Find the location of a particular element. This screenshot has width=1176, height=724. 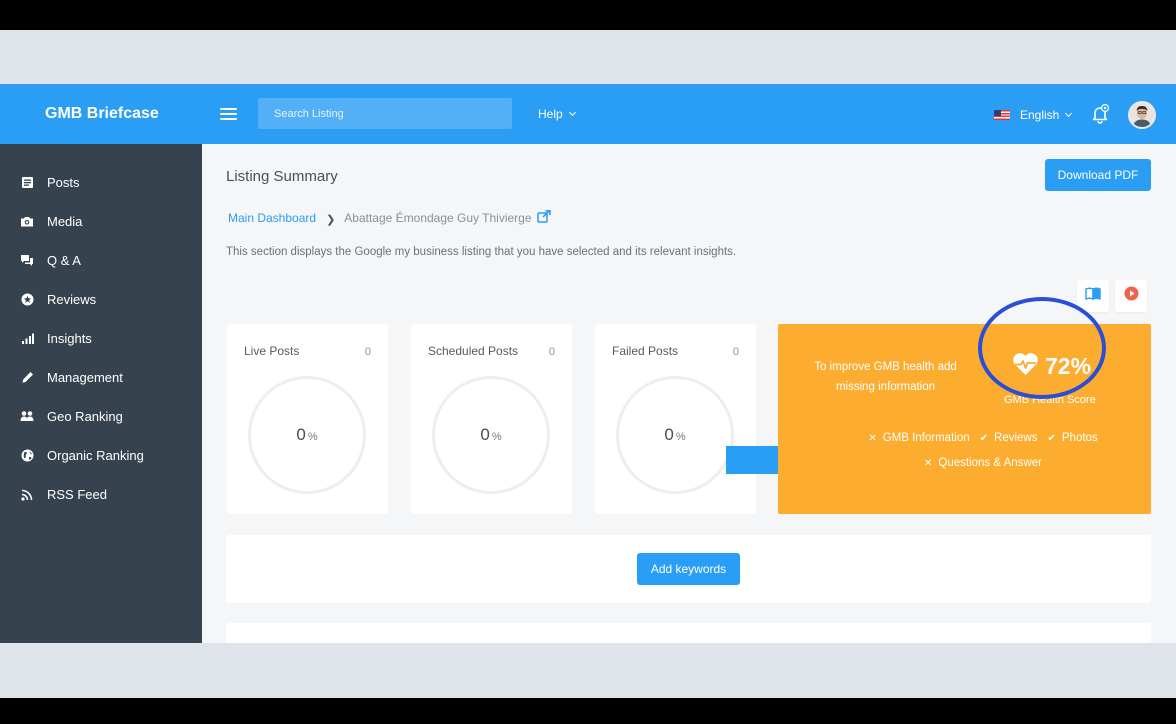

card-label: Live Posts is located at coordinates (272, 351).